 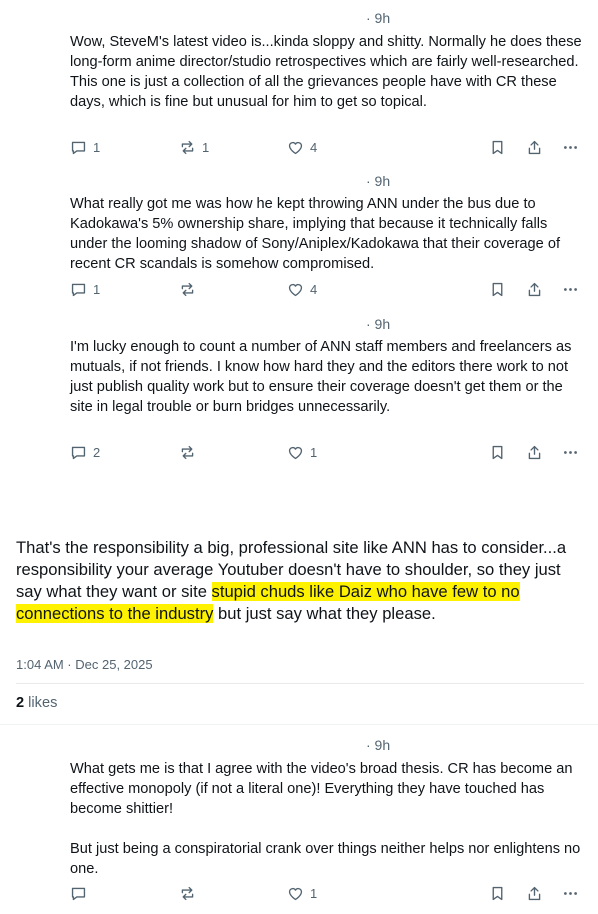 What do you see at coordinates (41, 703) in the screenshot?
I see `likes-label: likes` at bounding box center [41, 703].